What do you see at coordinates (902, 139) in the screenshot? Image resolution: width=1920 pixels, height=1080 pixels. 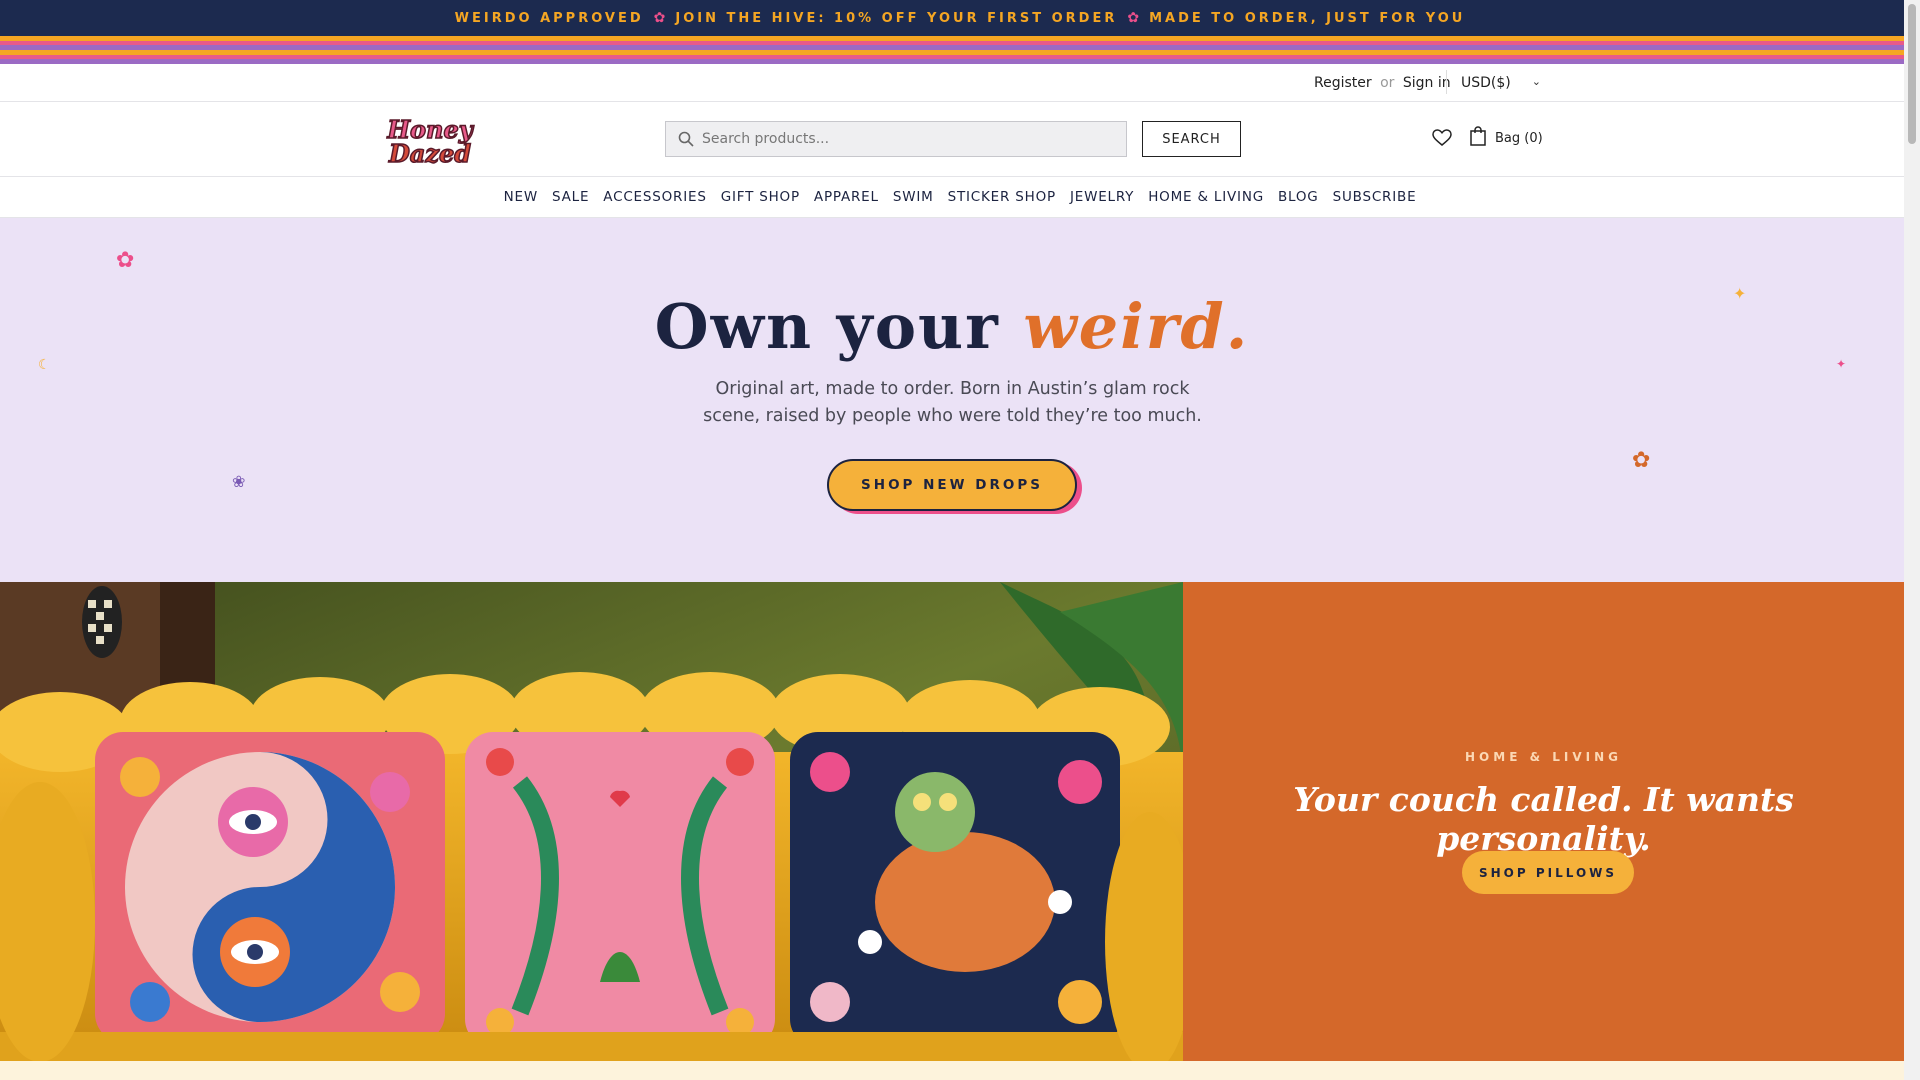 I see `search-input` at bounding box center [902, 139].